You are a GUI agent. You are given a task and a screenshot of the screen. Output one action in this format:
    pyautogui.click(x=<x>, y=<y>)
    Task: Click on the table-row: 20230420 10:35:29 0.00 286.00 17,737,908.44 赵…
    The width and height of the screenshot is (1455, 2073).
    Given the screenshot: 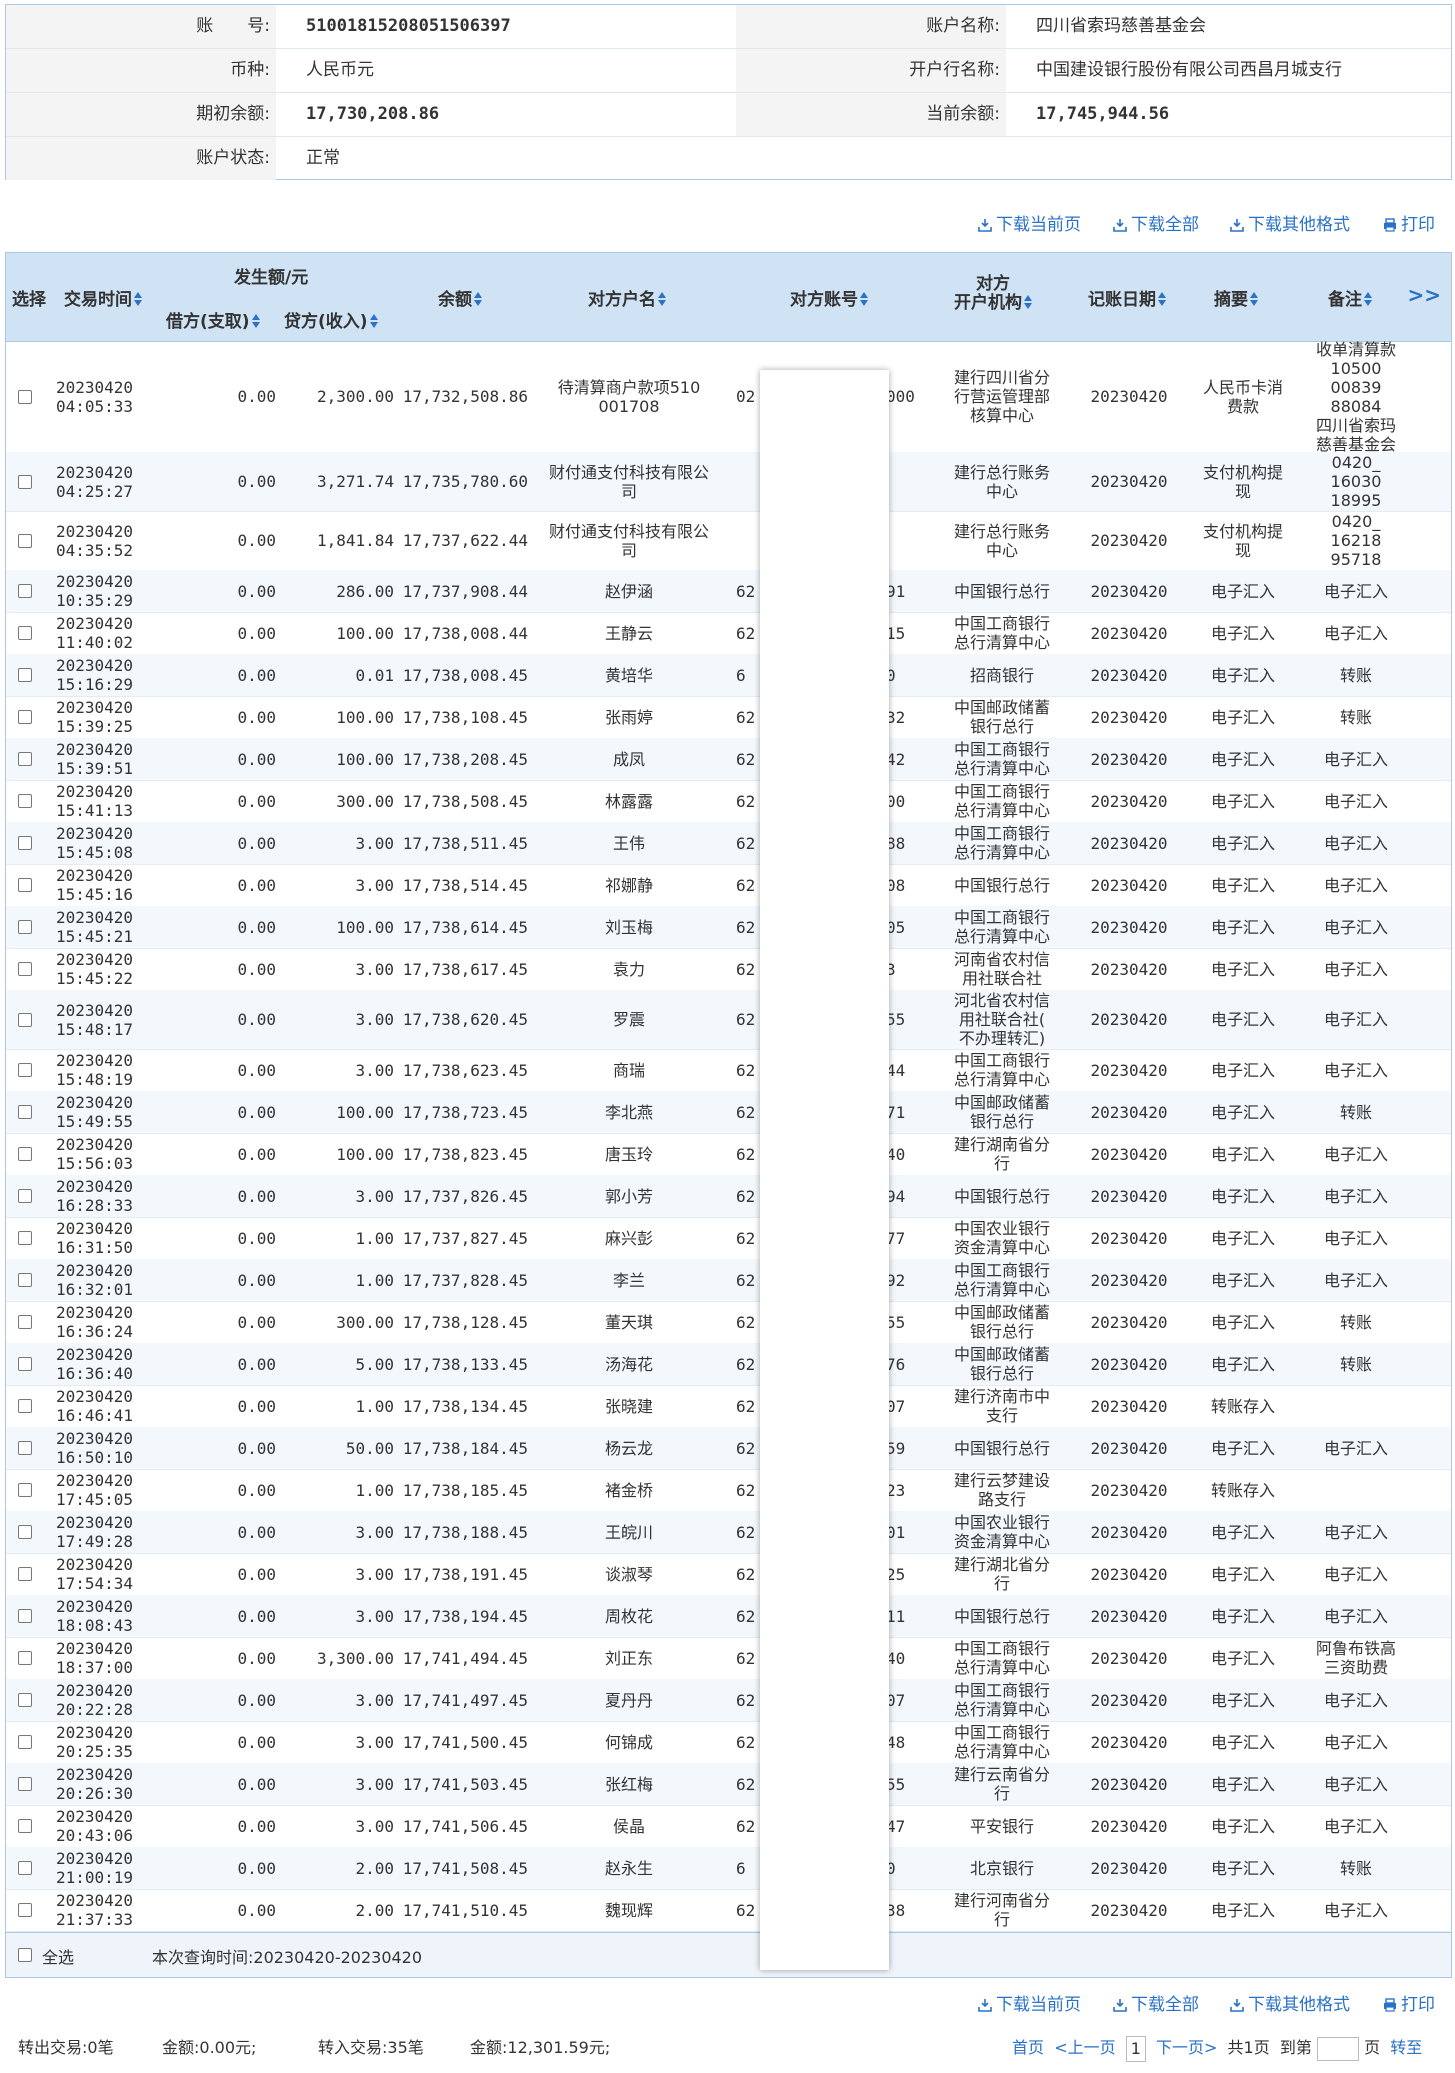 What is the action you would take?
    pyautogui.click(x=728, y=591)
    